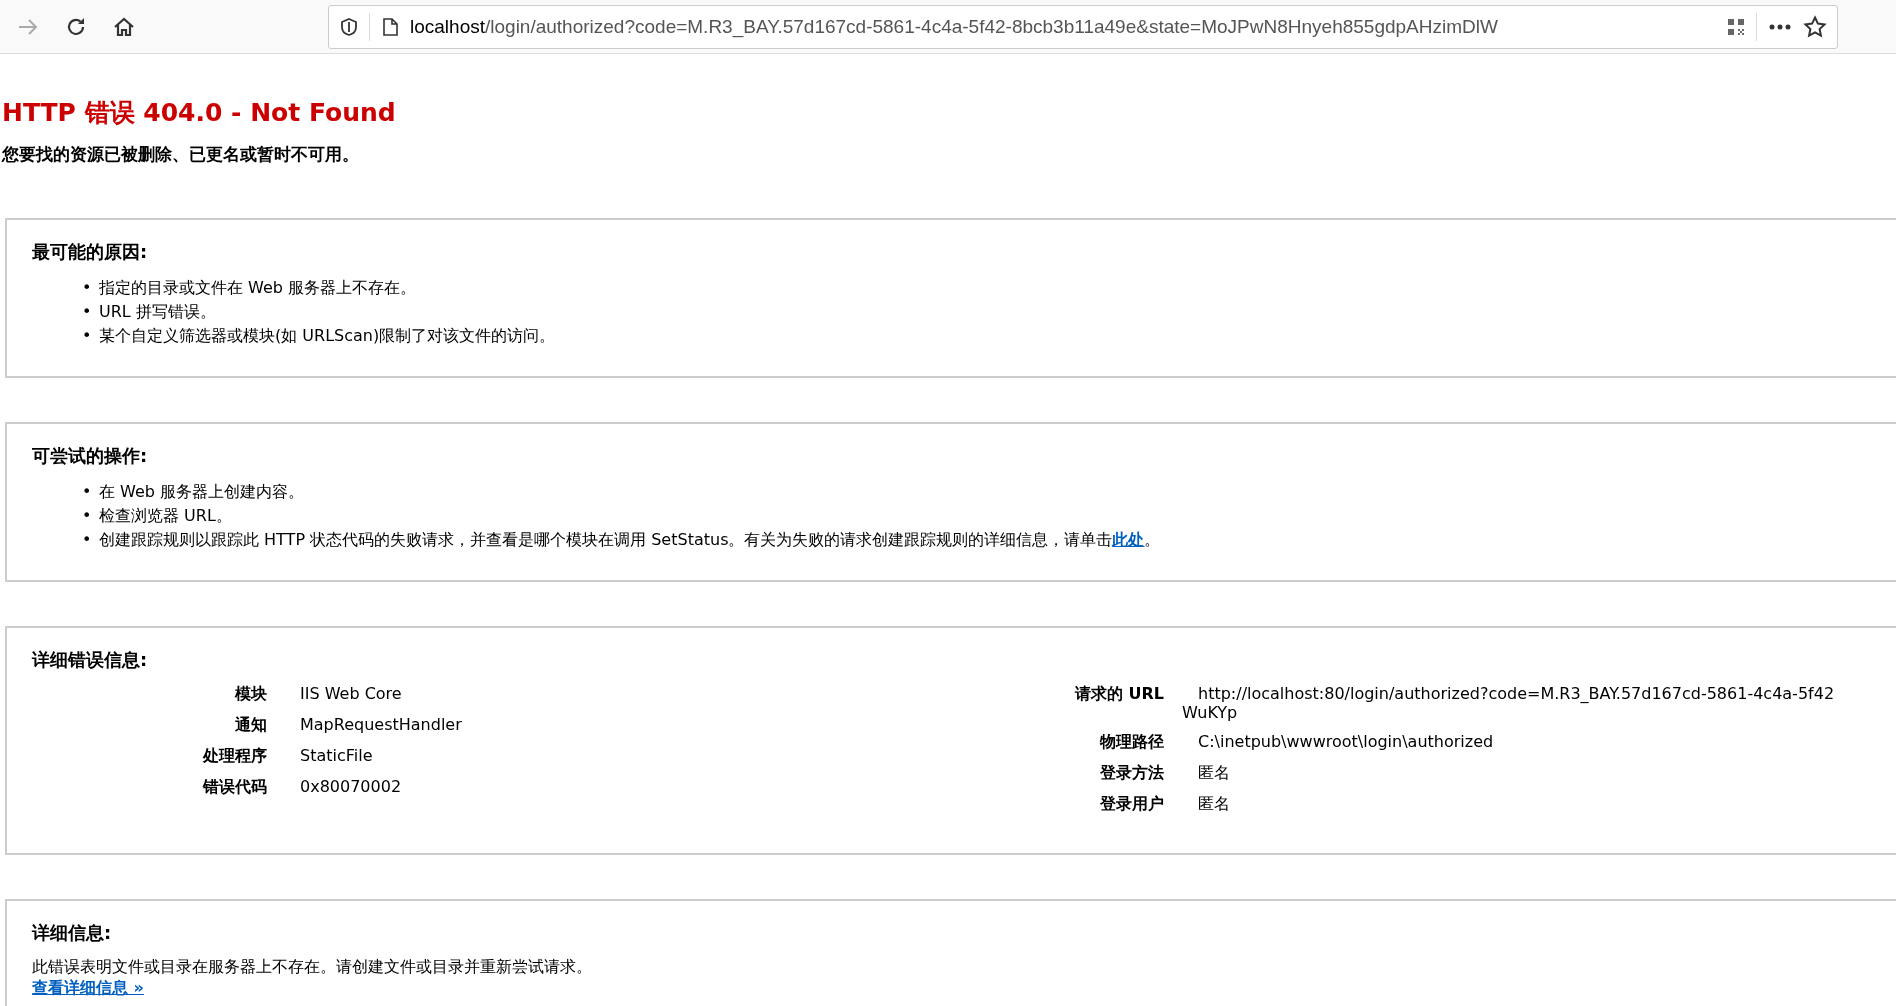  I want to click on address-bar: localhost/login/authorized?code=M.R3_BAY.57d167cd-5861-4c4a-5f42-8bcb3b11a49e&state=MoJPwN8Hnyeh855gdpAHzimDlW, so click(1083, 26).